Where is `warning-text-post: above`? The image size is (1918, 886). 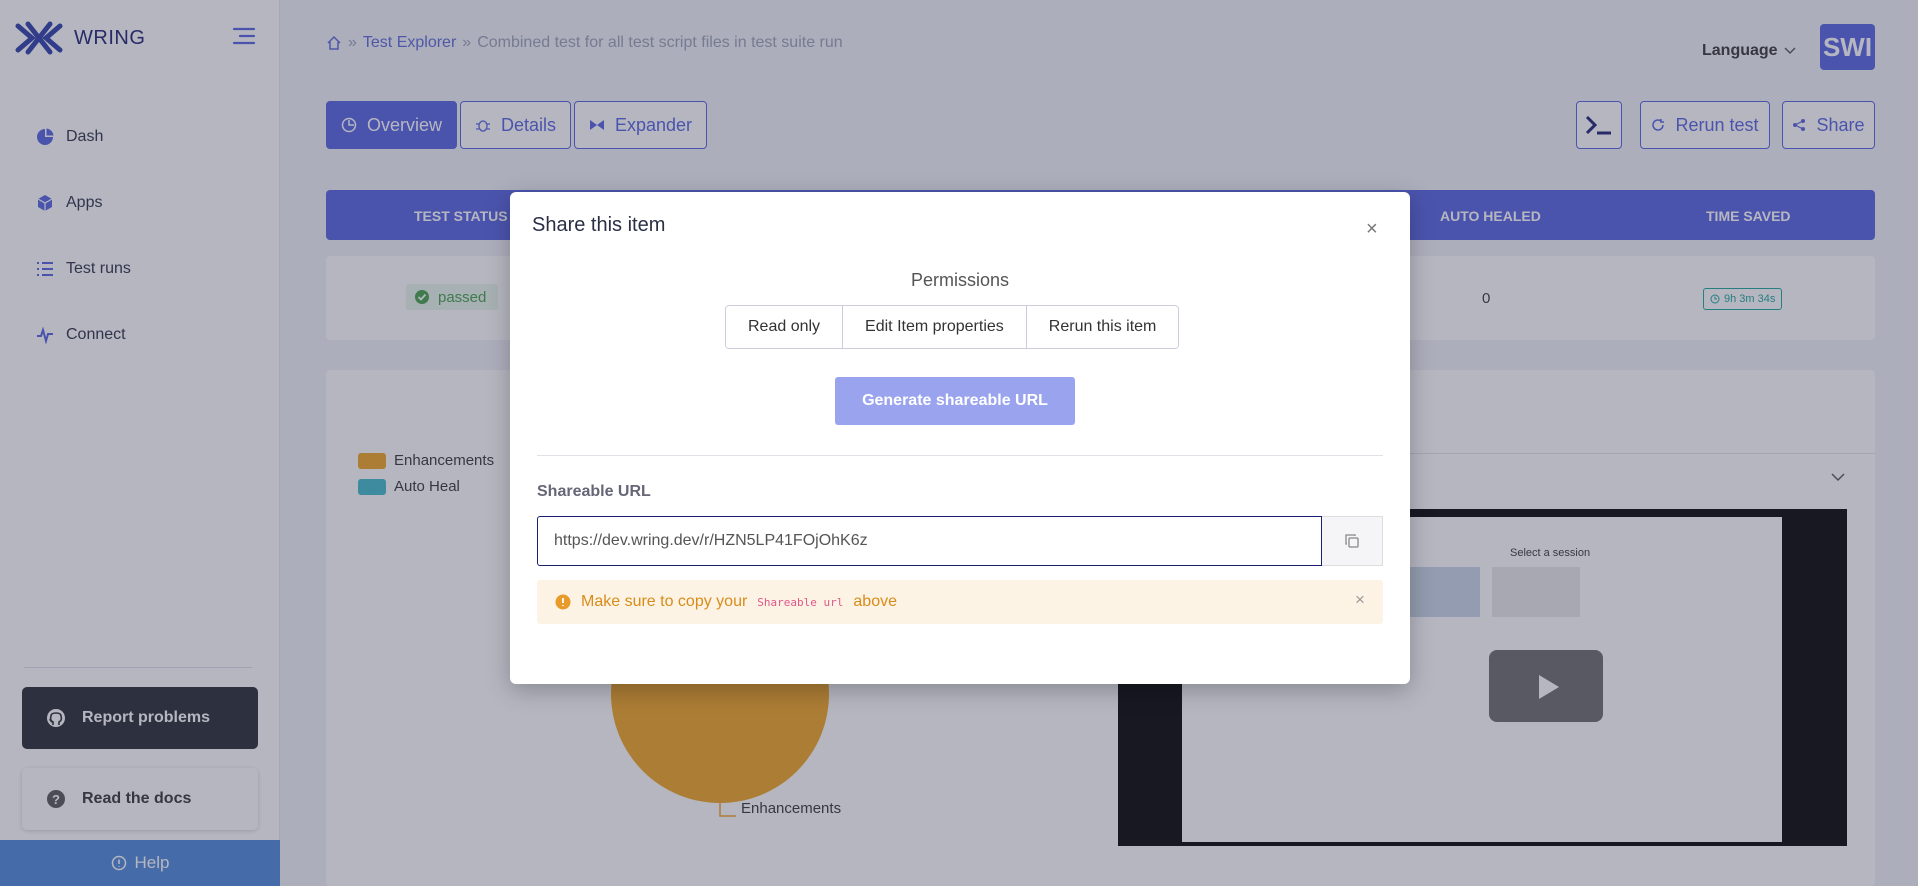
warning-text-post: above is located at coordinates (875, 601).